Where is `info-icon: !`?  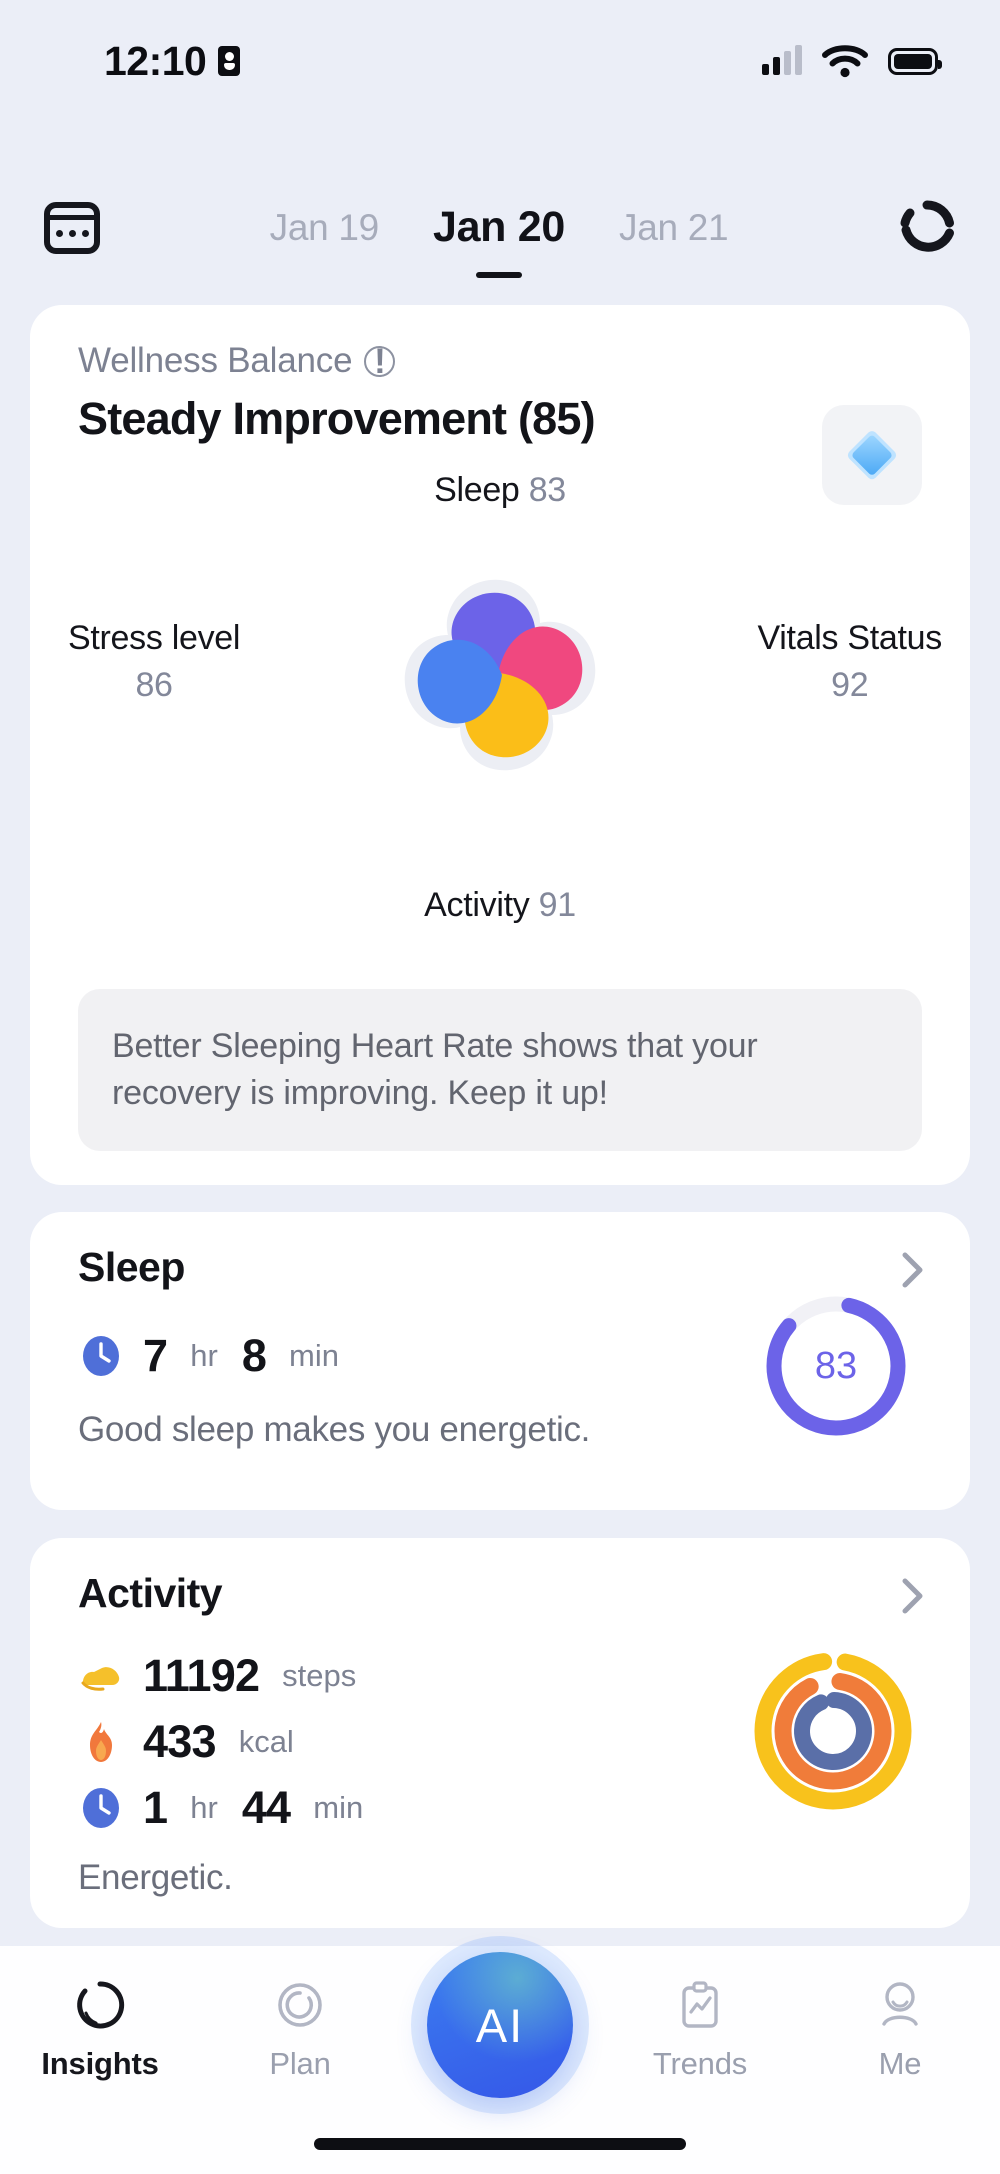
info-icon: ! is located at coordinates (380, 361).